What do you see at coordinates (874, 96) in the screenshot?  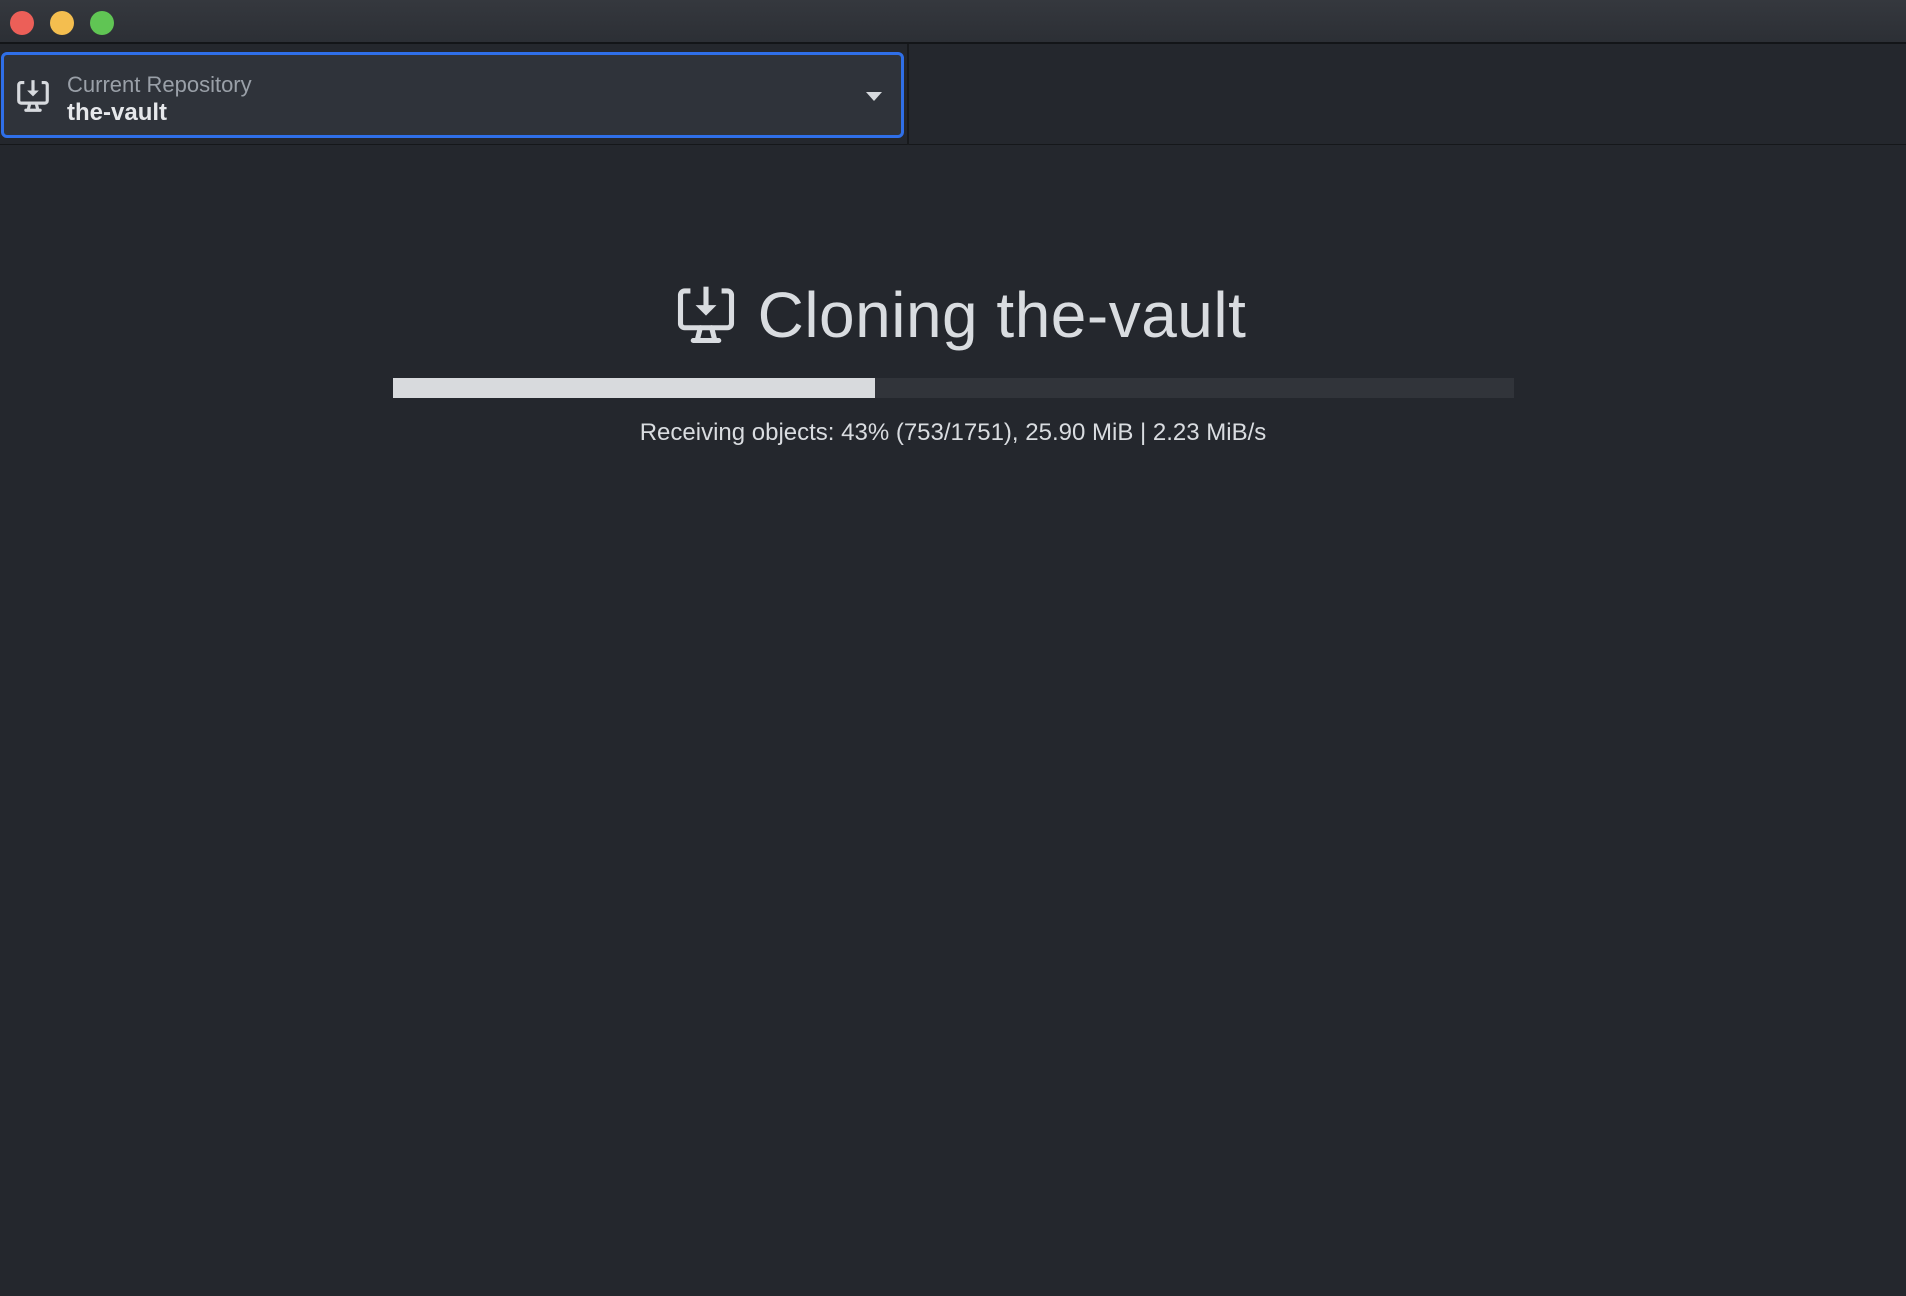 I see `chevron-down-icon` at bounding box center [874, 96].